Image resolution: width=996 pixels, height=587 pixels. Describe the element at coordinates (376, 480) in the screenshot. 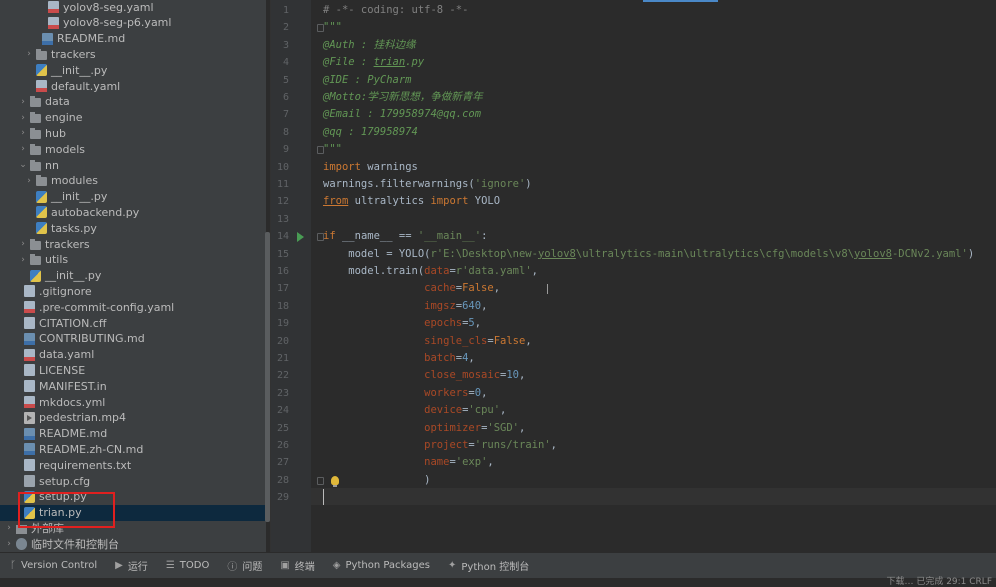

I see `code-line: )` at that location.